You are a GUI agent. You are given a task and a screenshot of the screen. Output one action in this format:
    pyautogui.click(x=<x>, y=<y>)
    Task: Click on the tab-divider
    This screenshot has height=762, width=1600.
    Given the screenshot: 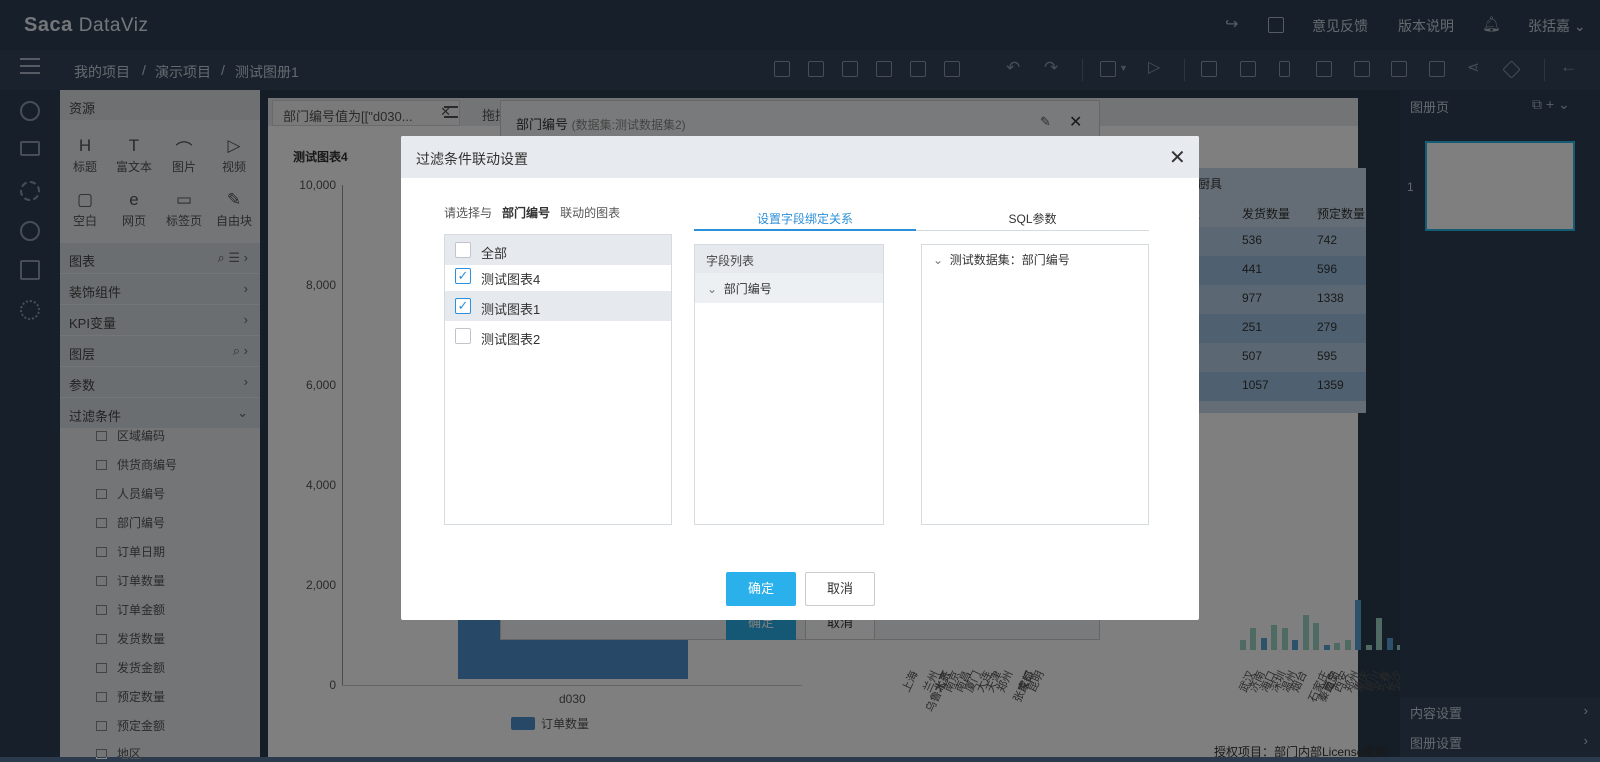 What is the action you would take?
    pyautogui.click(x=1032, y=230)
    